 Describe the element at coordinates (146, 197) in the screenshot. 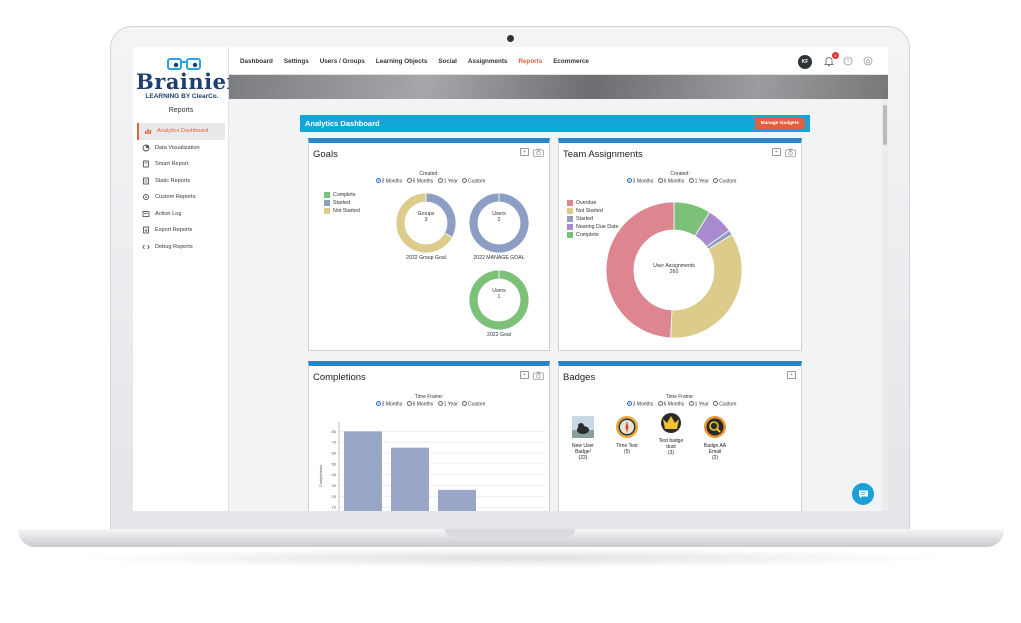

I see `custom-report-icon` at that location.